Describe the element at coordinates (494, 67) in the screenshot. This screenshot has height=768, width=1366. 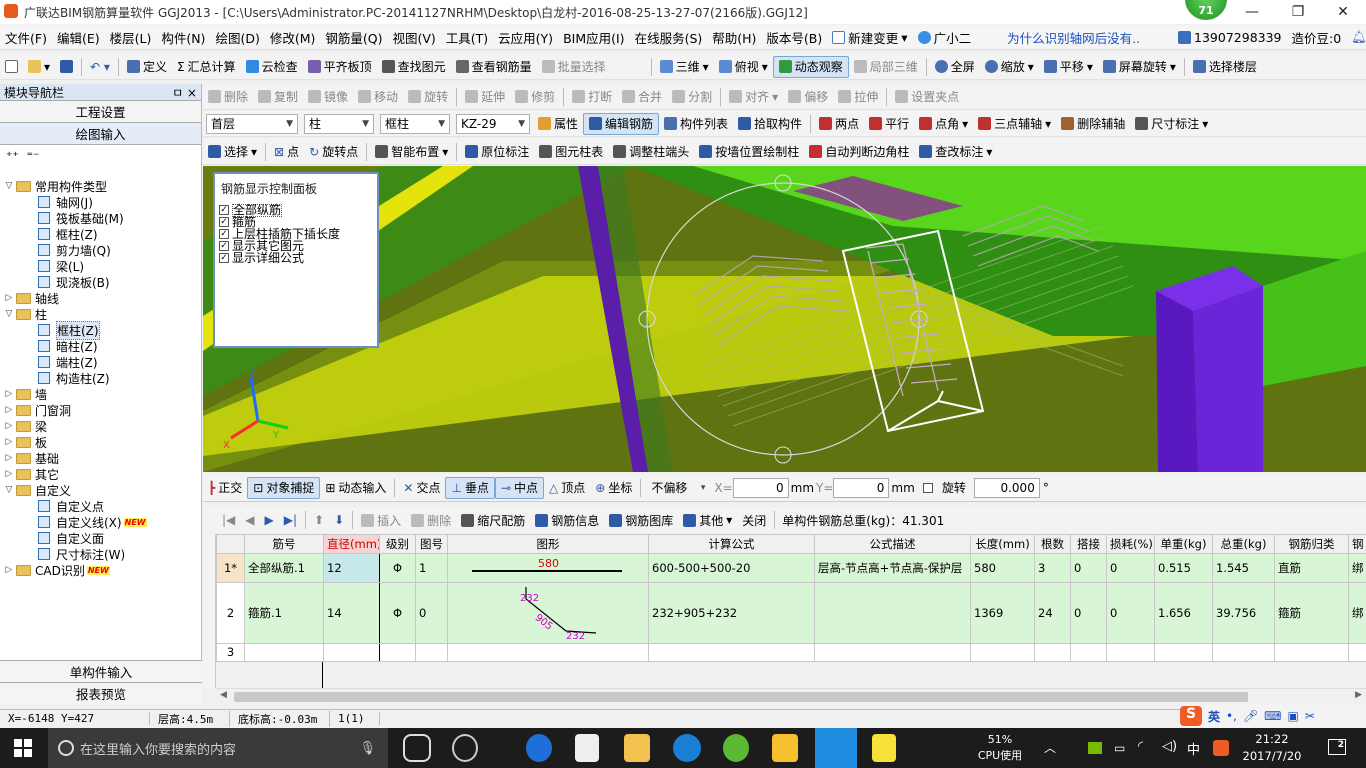
I see `view-rebar-button: 查看钢筋量` at that location.